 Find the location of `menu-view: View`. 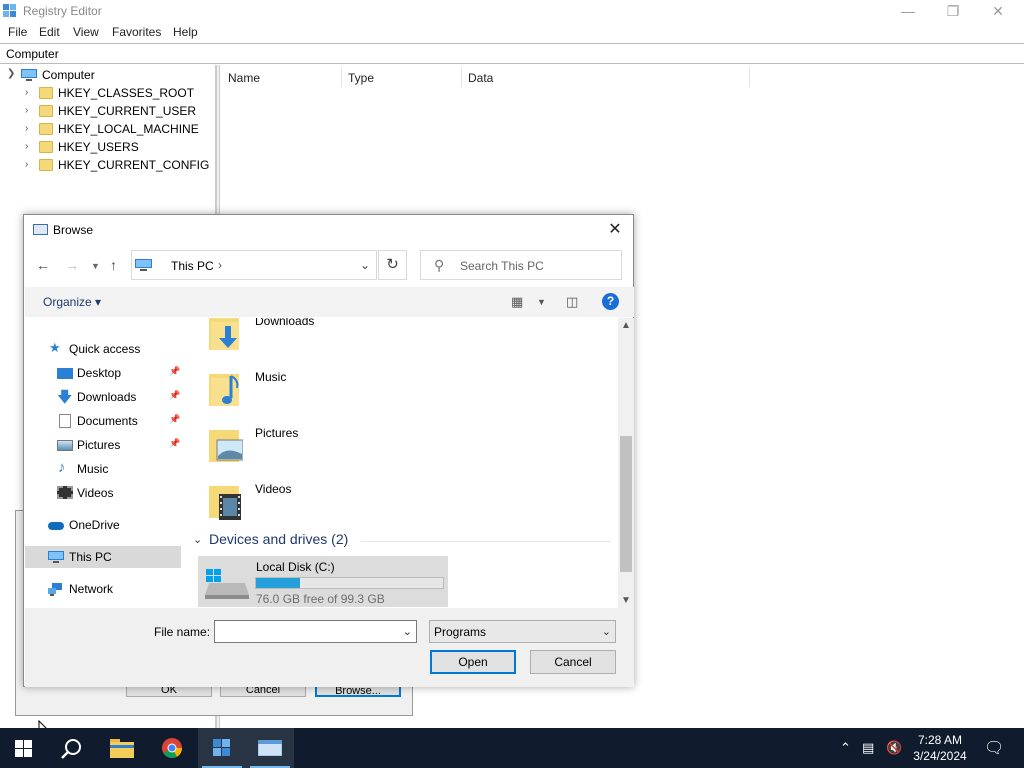

menu-view: View is located at coordinates (86, 32).